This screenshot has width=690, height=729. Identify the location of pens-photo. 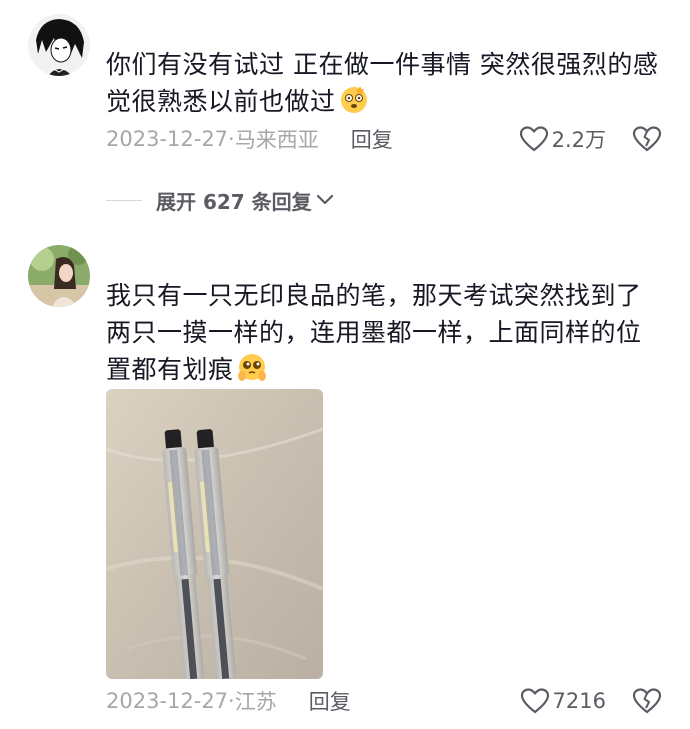
(214, 534).